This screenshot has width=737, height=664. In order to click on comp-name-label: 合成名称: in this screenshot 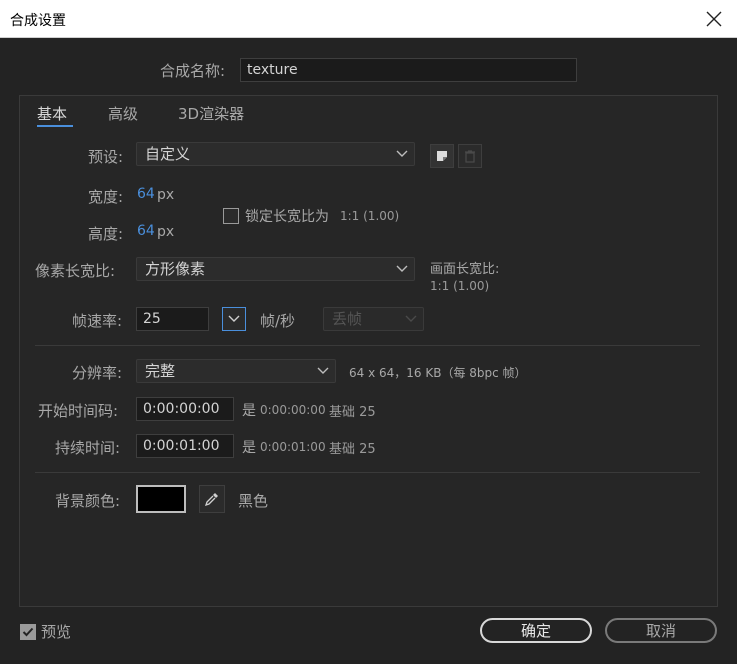, I will do `click(193, 71)`.